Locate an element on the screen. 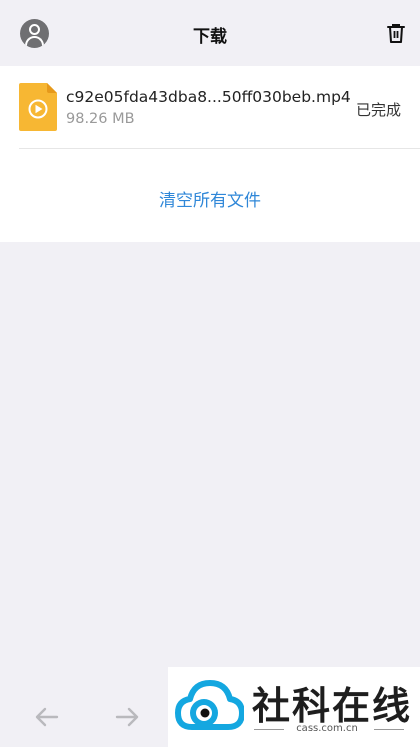 The width and height of the screenshot is (420, 747). file-size: 98.26 MB is located at coordinates (100, 119).